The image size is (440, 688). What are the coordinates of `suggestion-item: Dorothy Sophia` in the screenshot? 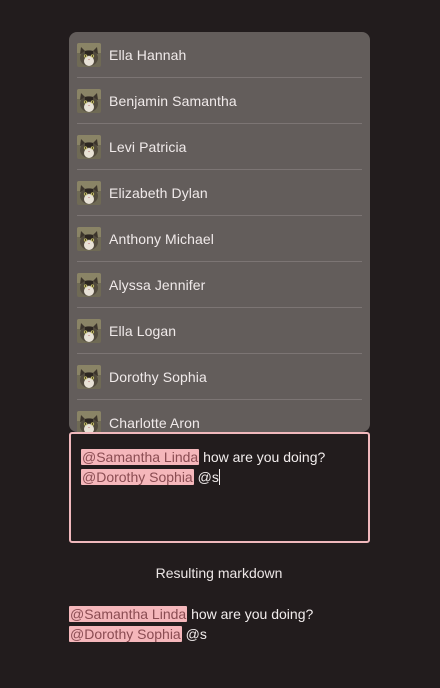 It's located at (219, 377).